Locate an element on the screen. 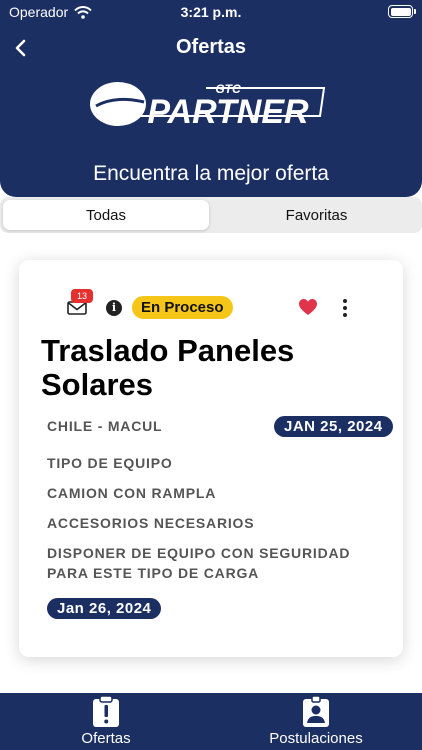 The width and height of the screenshot is (422, 750). heart-icon is located at coordinates (308, 307).